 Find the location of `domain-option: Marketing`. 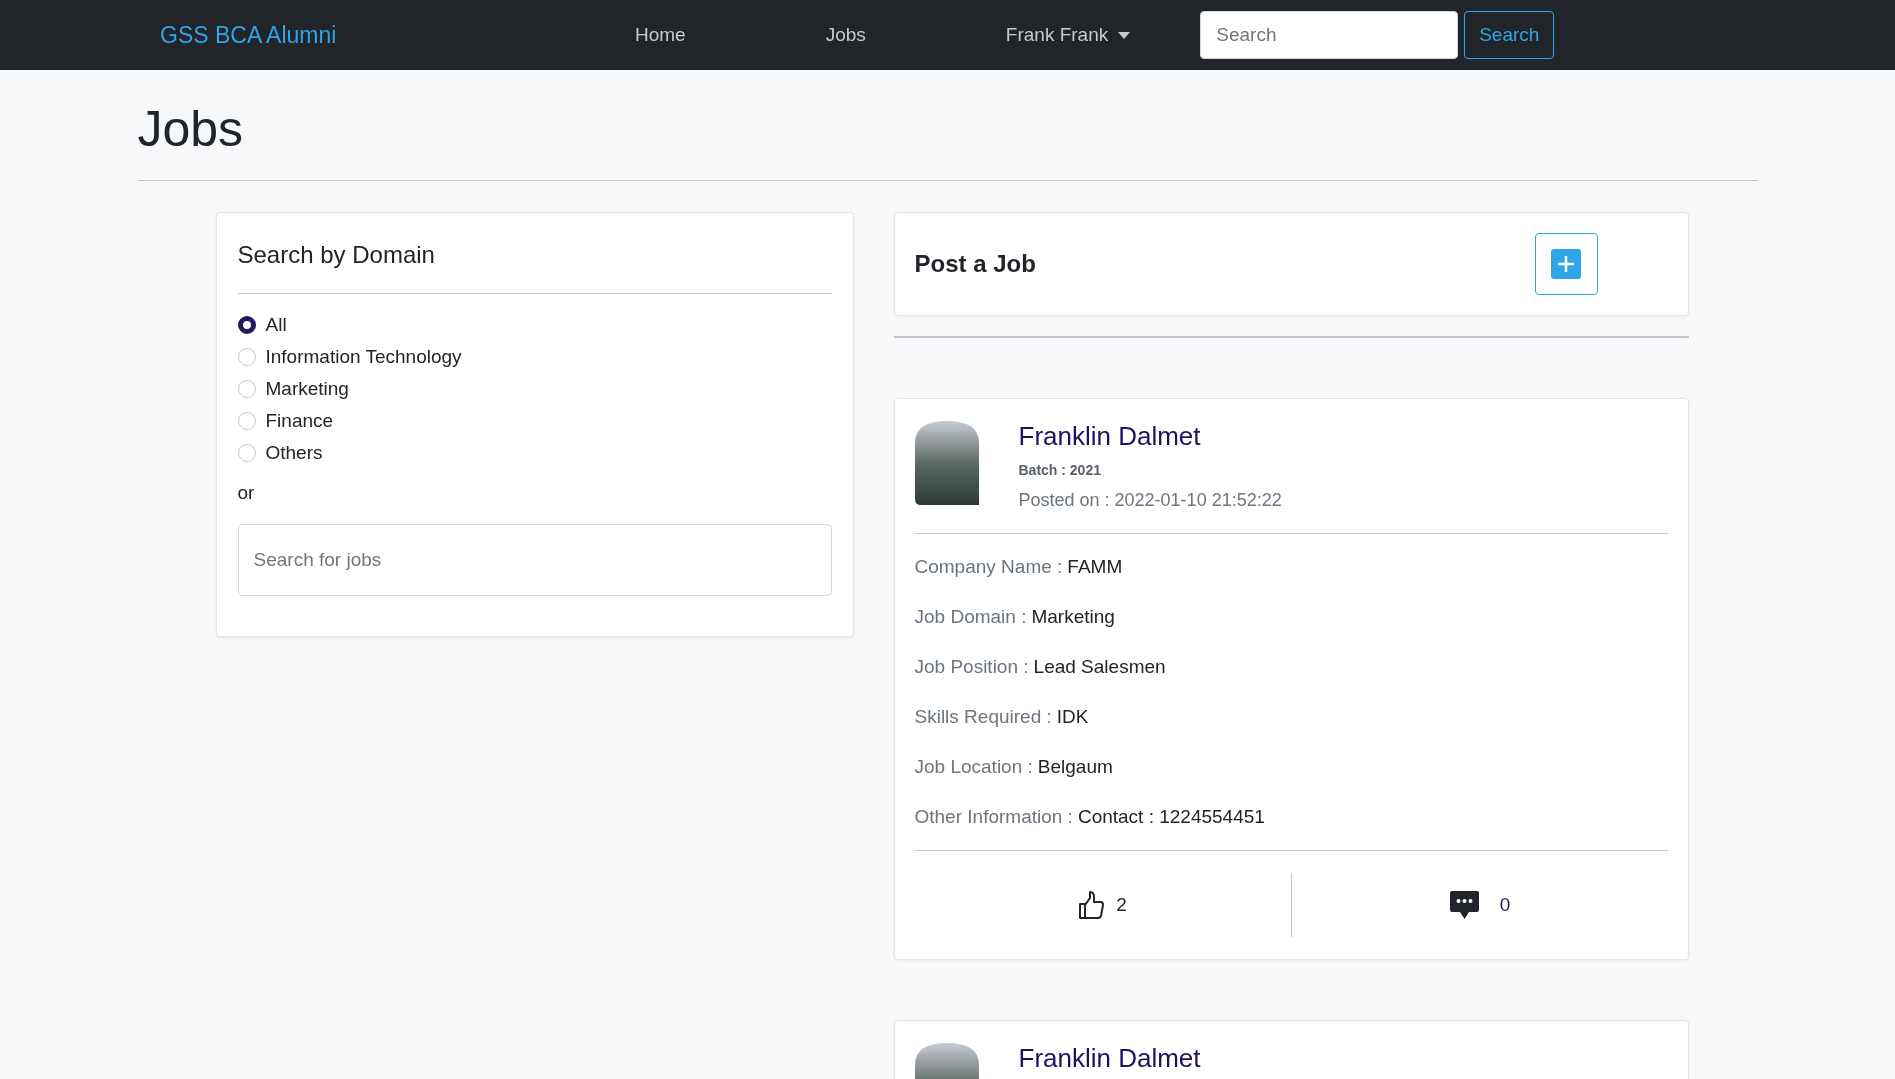

domain-option: Marketing is located at coordinates (534, 389).